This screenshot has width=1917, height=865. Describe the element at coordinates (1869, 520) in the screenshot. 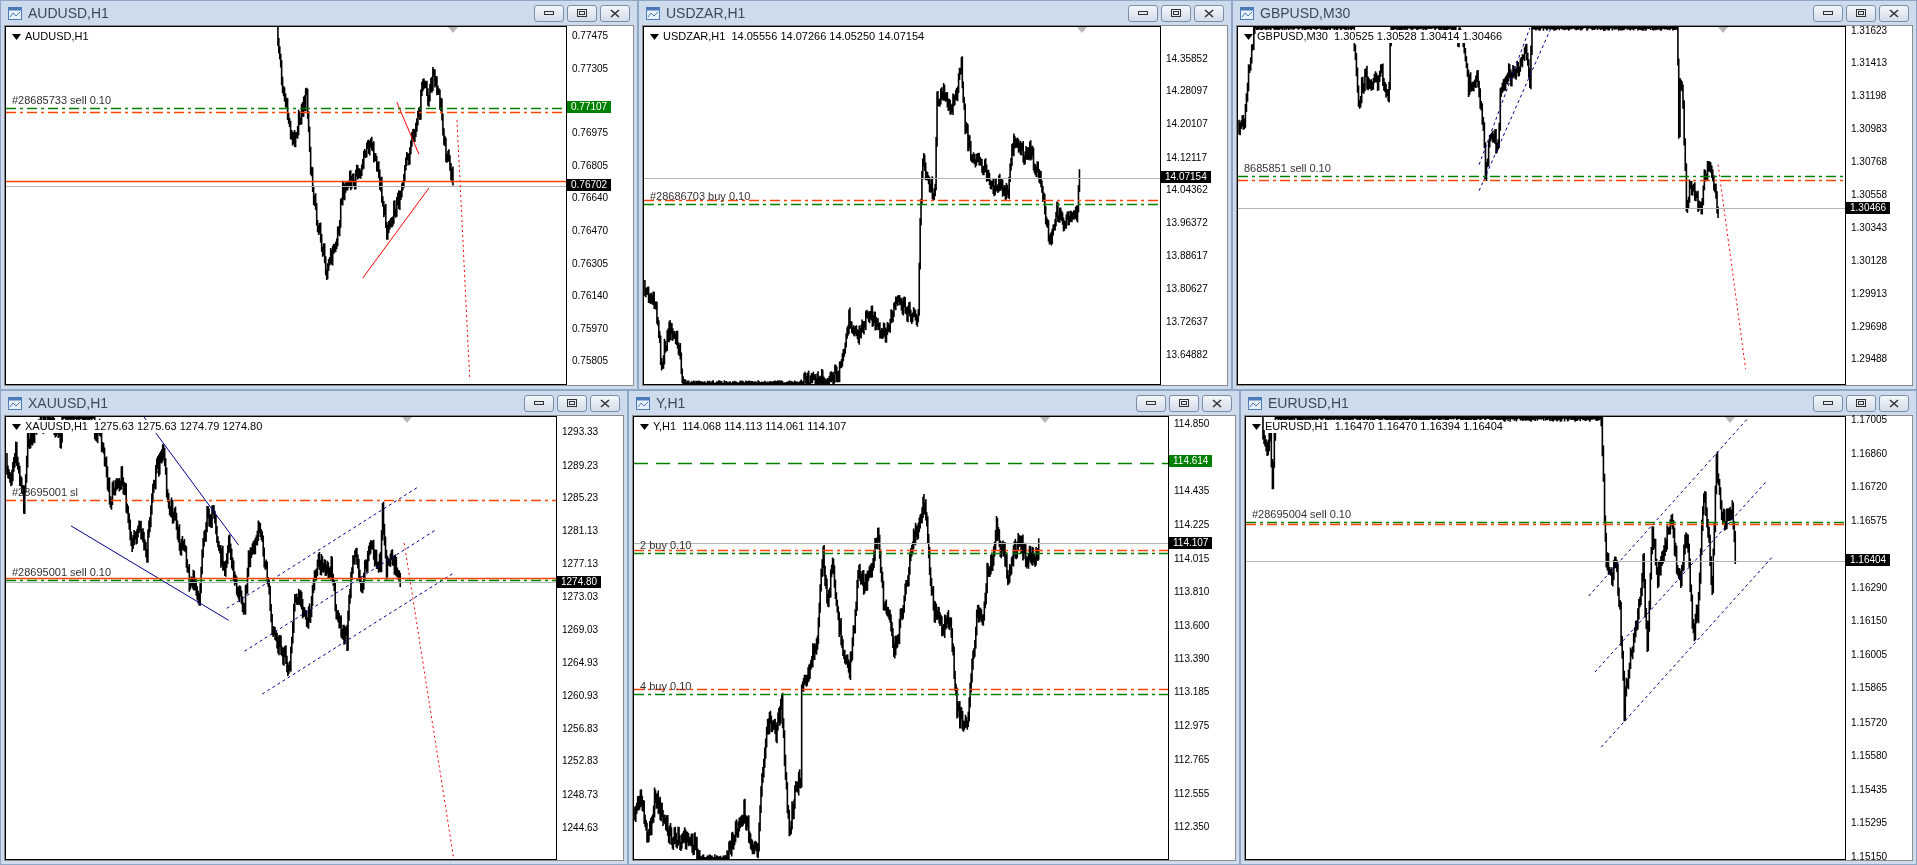

I see `price-tick: 1.16575` at that location.